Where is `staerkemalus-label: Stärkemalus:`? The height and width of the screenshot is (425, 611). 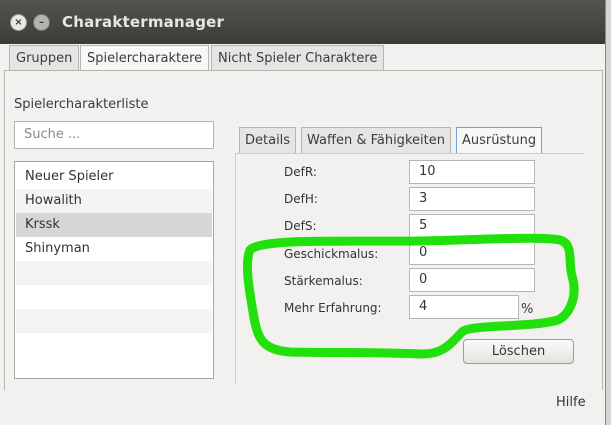
staerkemalus-label: Stärkemalus: is located at coordinates (323, 281).